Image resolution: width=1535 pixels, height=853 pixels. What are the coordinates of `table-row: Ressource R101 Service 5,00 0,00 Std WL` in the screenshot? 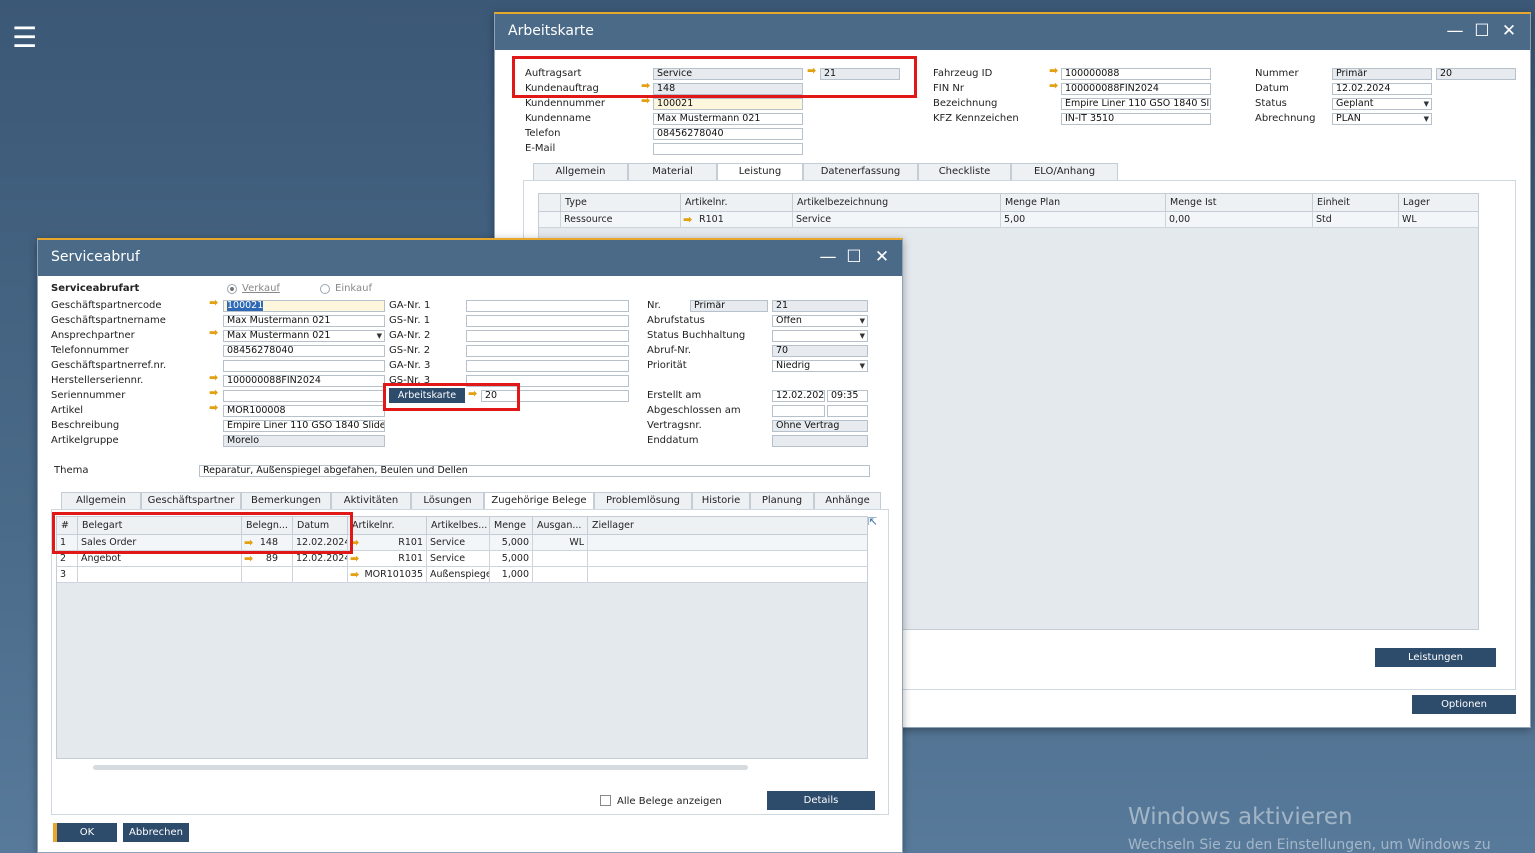 It's located at (1008, 220).